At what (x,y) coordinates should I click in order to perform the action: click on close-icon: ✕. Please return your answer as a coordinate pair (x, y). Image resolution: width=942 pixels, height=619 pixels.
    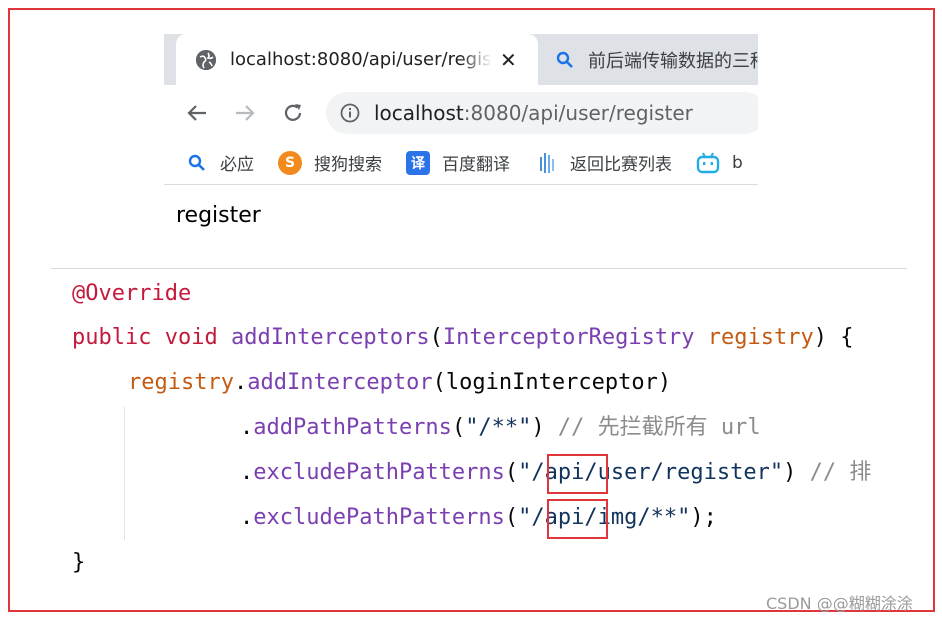
    Looking at the image, I should click on (508, 60).